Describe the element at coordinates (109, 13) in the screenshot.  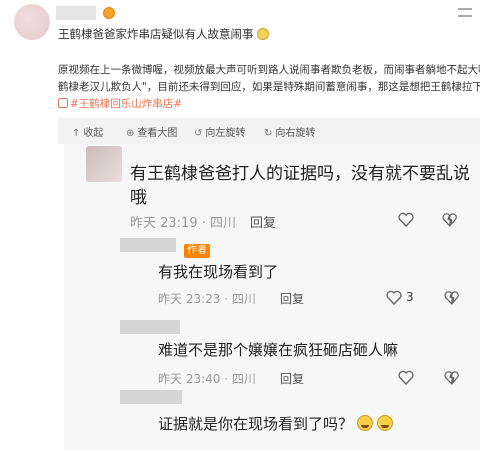
I see `verified-badge-icon` at that location.